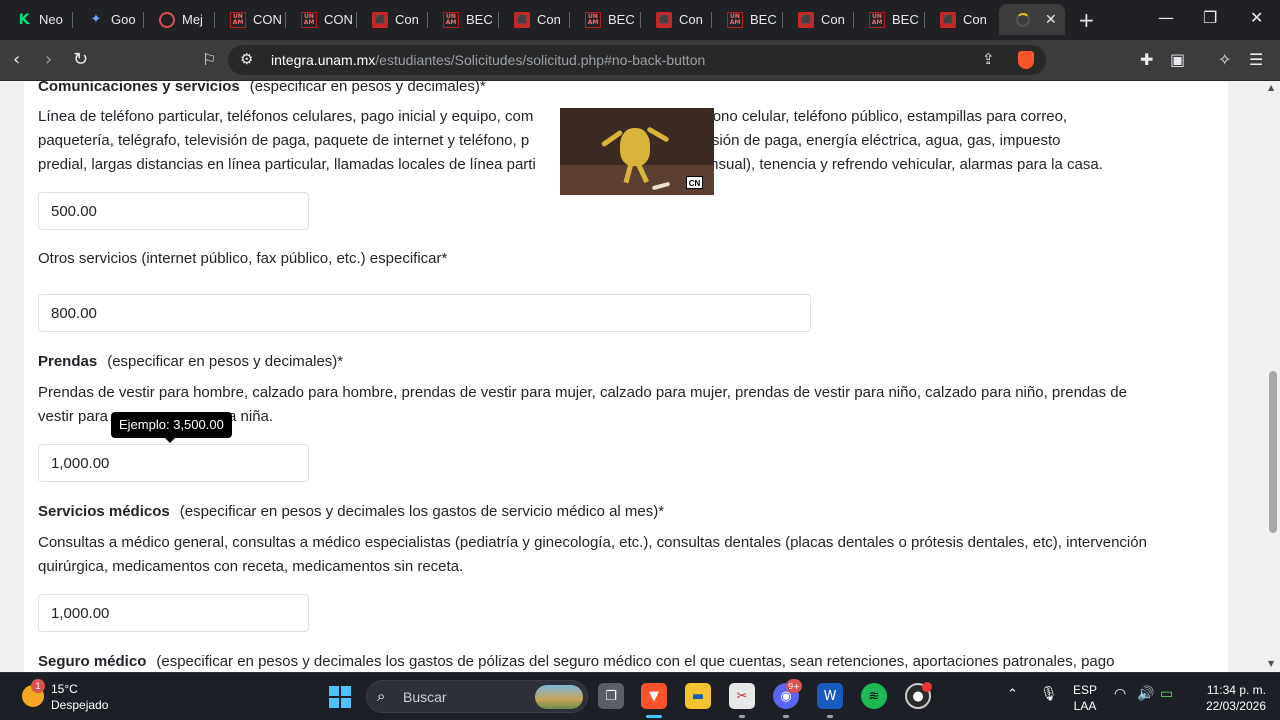  What do you see at coordinates (1271, 87) in the screenshot?
I see `scroll-up-icon: ▲` at bounding box center [1271, 87].